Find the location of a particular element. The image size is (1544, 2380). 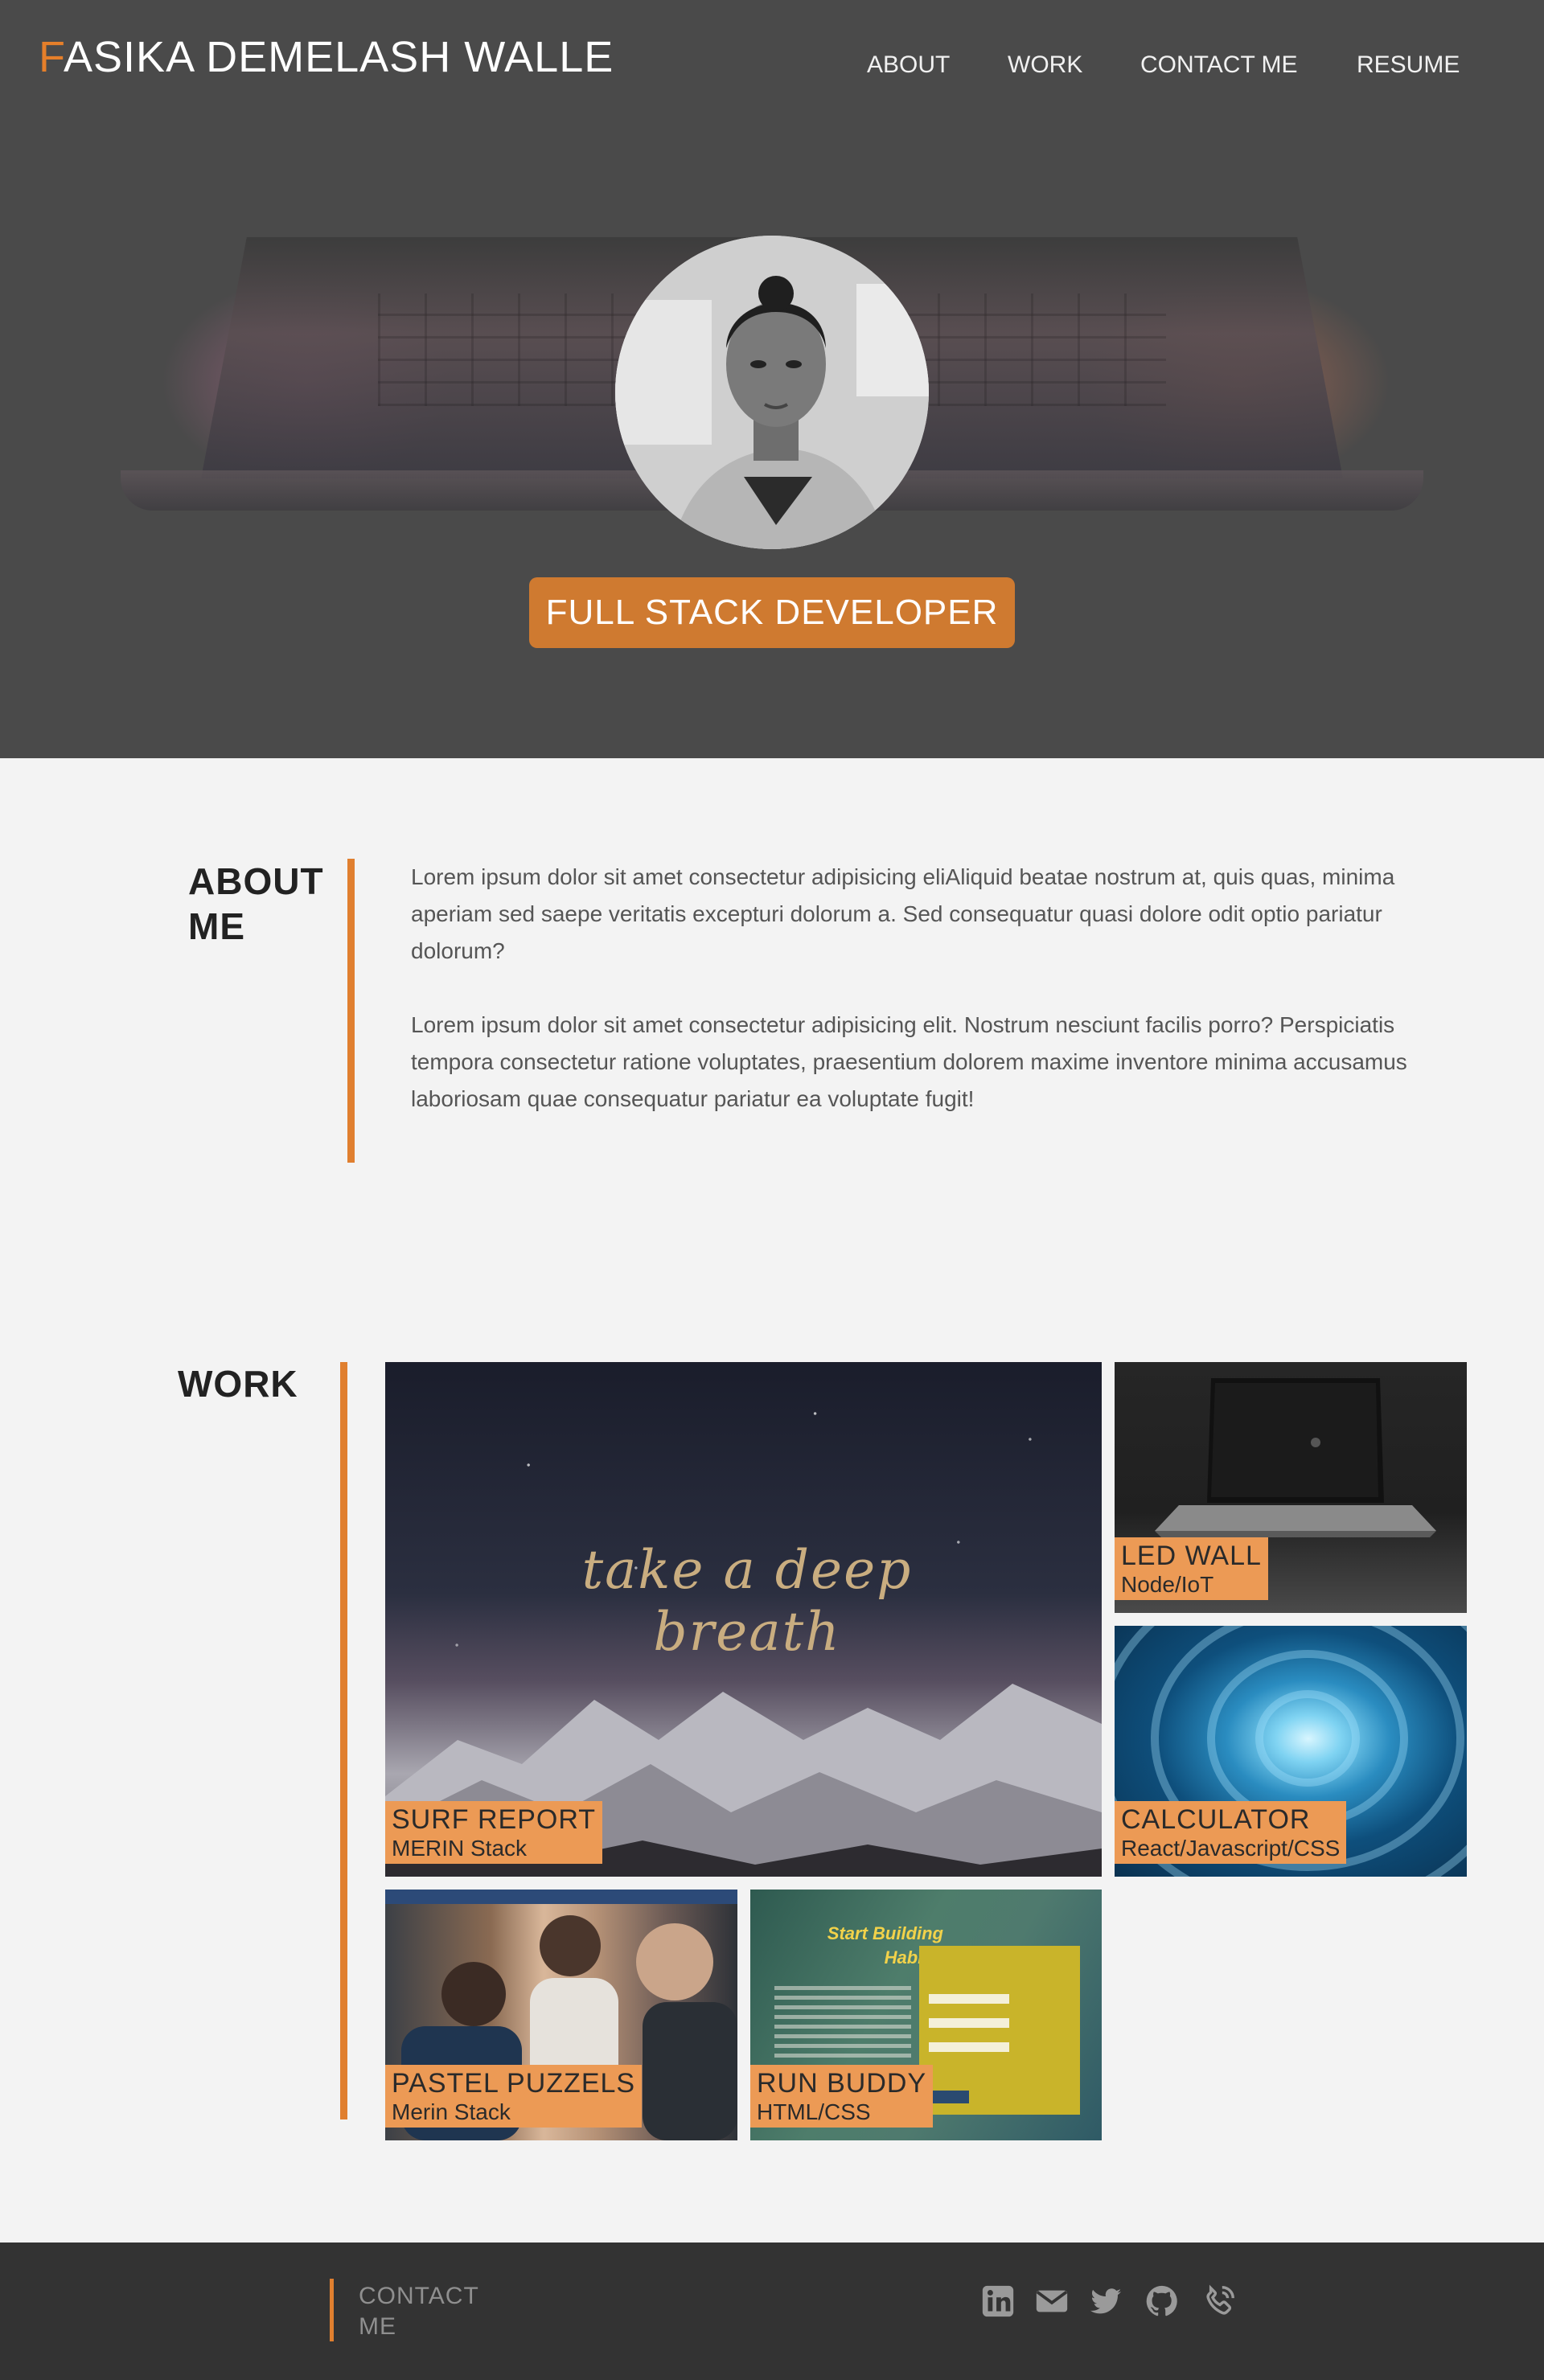

project-title: LED WALL is located at coordinates (1191, 1556).